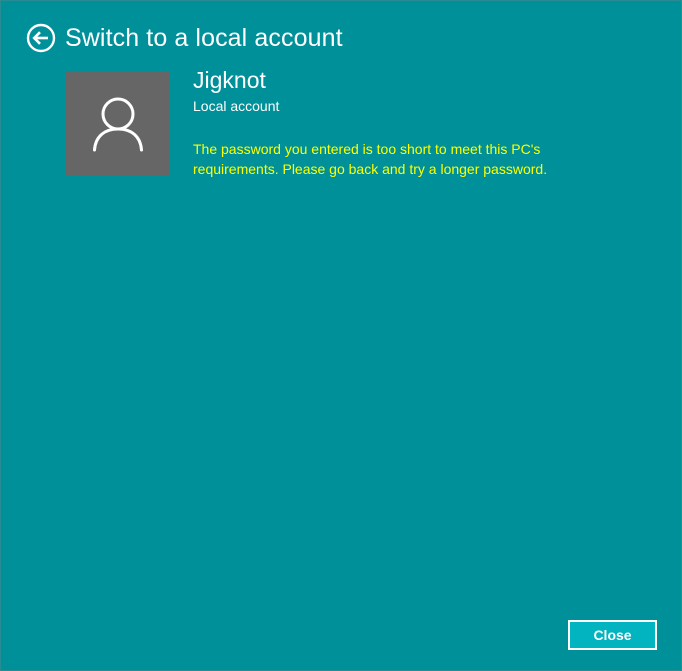 The height and width of the screenshot is (671, 682). I want to click on header: Switch to a local account, so click(184, 38).